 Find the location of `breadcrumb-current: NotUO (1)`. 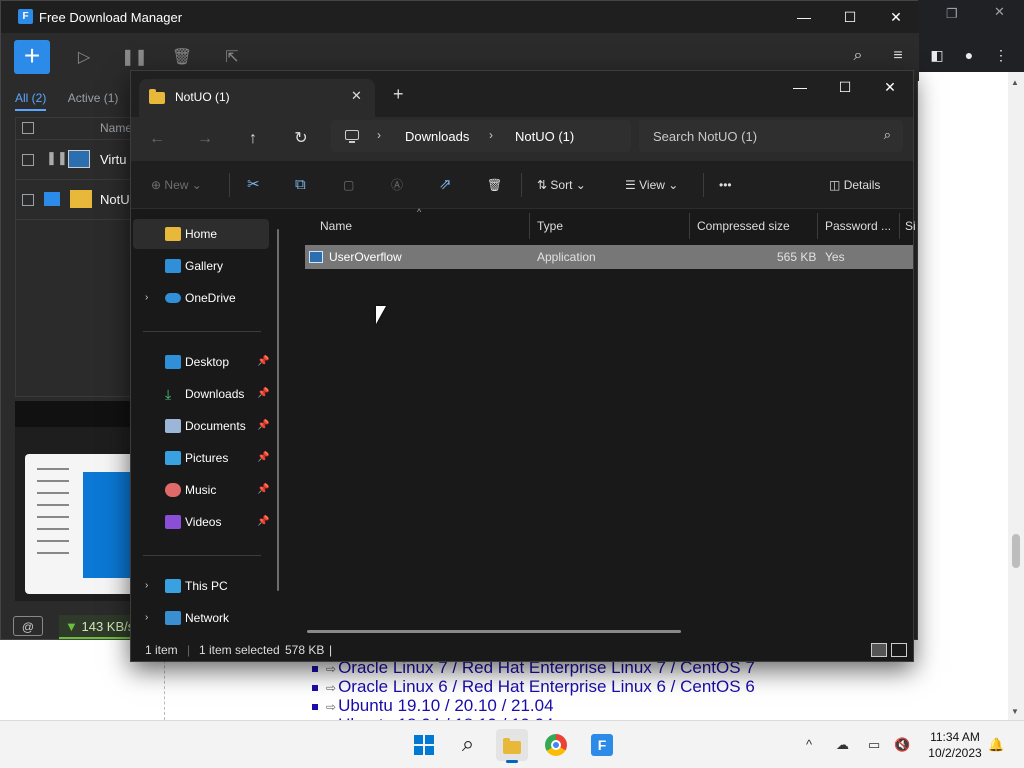

breadcrumb-current: NotUO (1) is located at coordinates (544, 136).